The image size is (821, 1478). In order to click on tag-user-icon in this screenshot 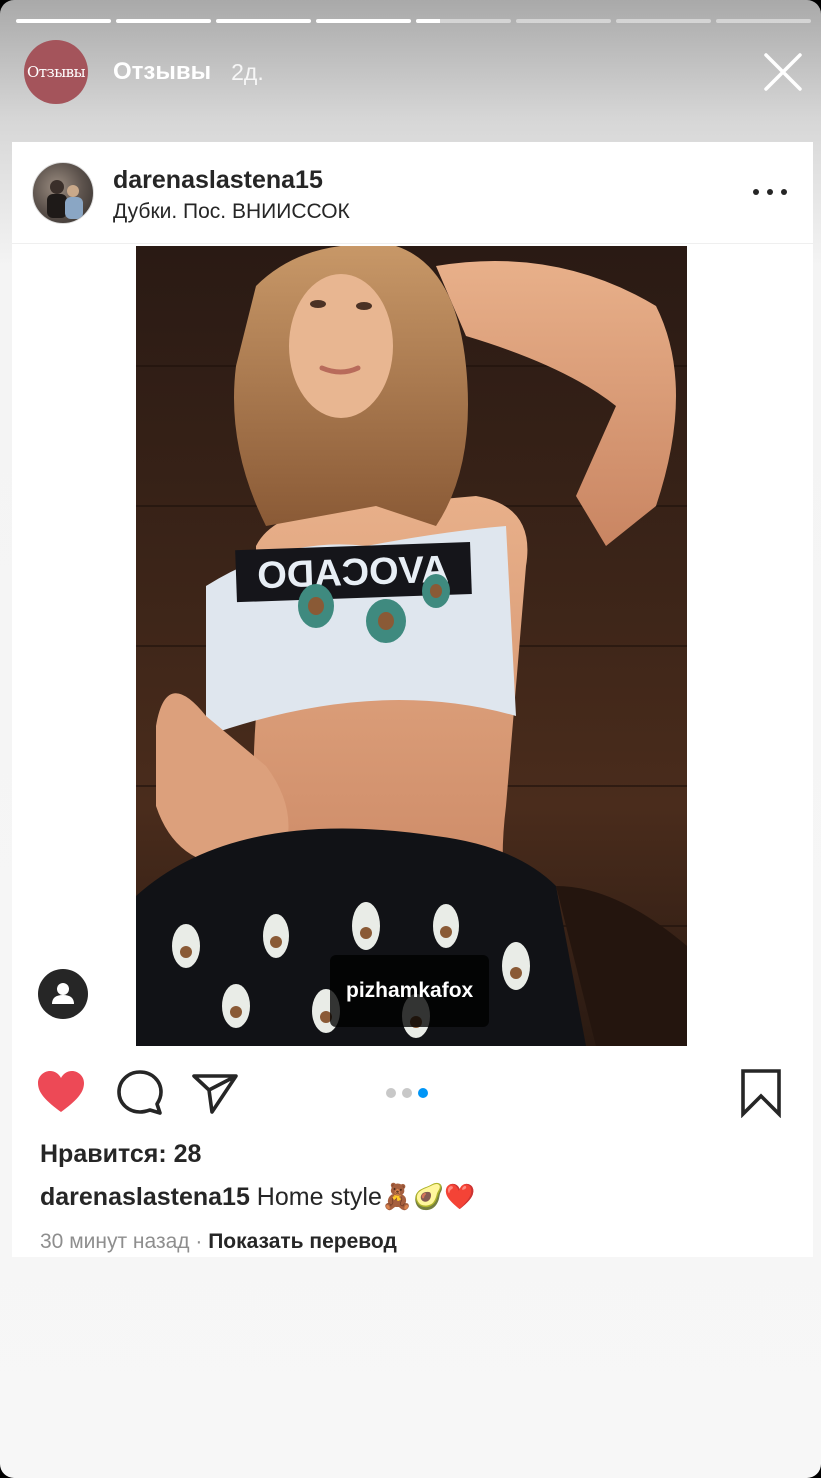, I will do `click(63, 994)`.